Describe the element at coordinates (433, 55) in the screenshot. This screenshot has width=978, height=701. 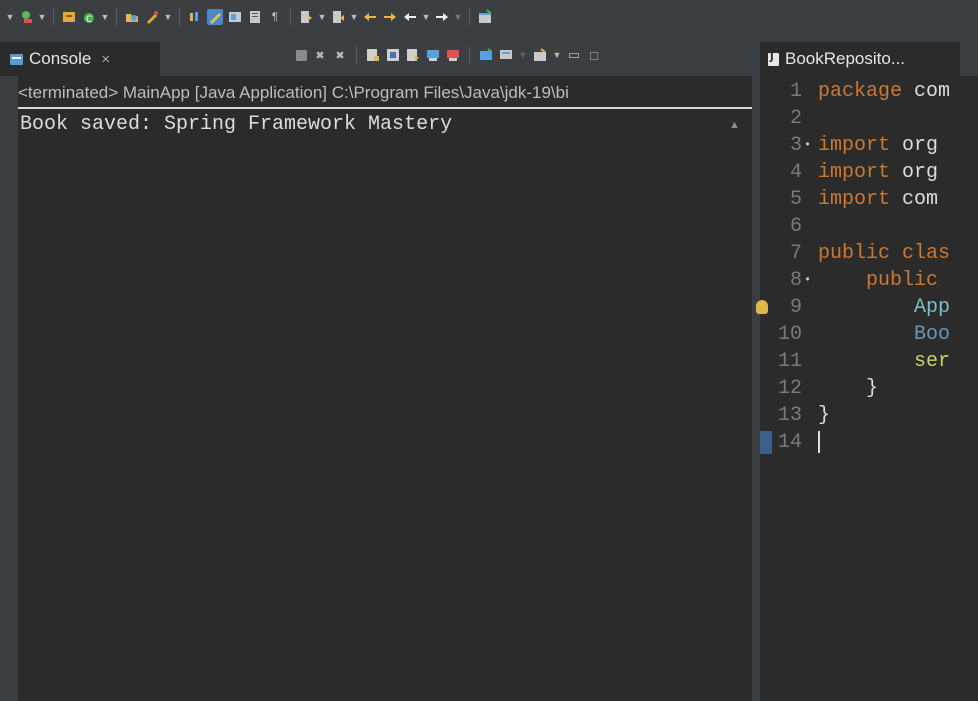
I see `show-on-stdout-icon` at that location.